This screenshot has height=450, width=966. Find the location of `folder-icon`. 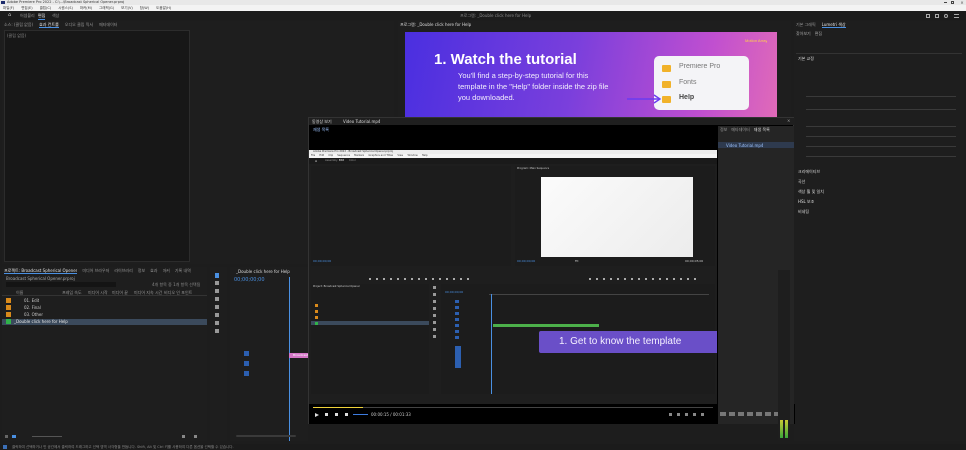

folder-icon is located at coordinates (8, 314).